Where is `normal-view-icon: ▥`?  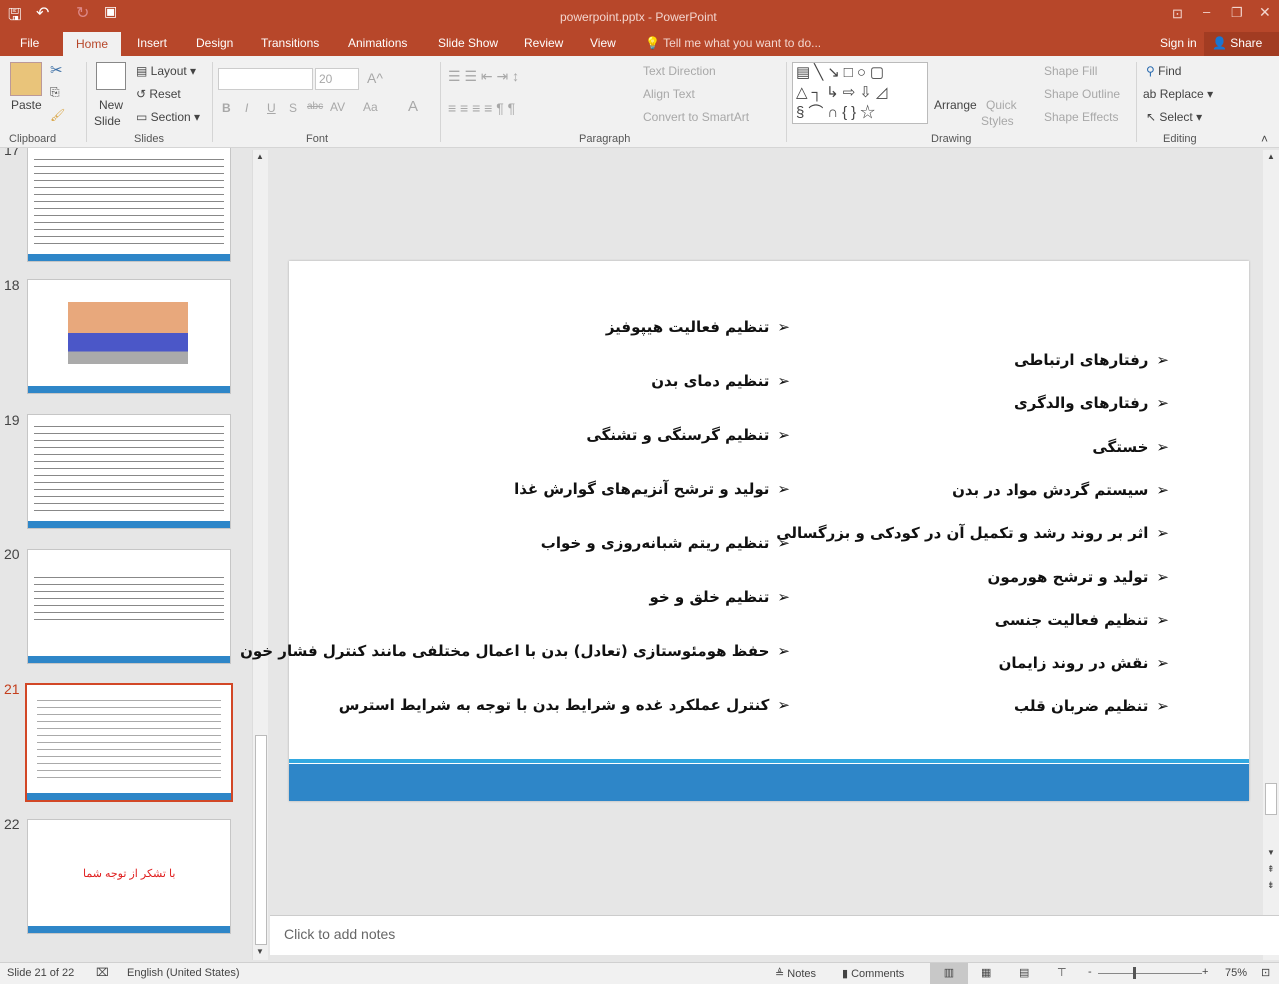
normal-view-icon: ▥ is located at coordinates (949, 973).